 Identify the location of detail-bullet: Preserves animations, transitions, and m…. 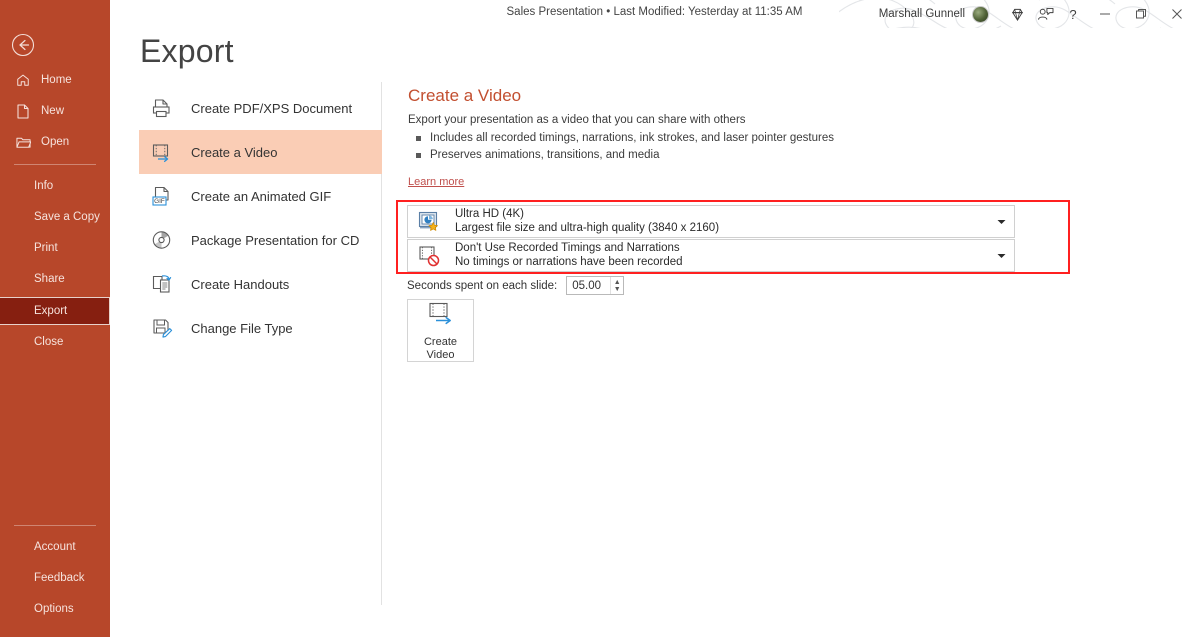
(758, 155).